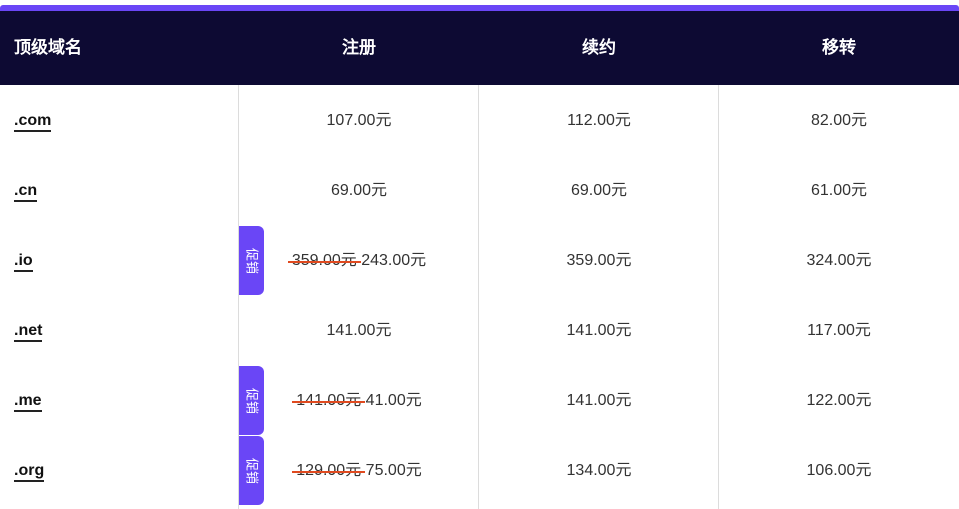 The width and height of the screenshot is (959, 509). What do you see at coordinates (48, 47) in the screenshot?
I see `header-domain: 顶级域名` at bounding box center [48, 47].